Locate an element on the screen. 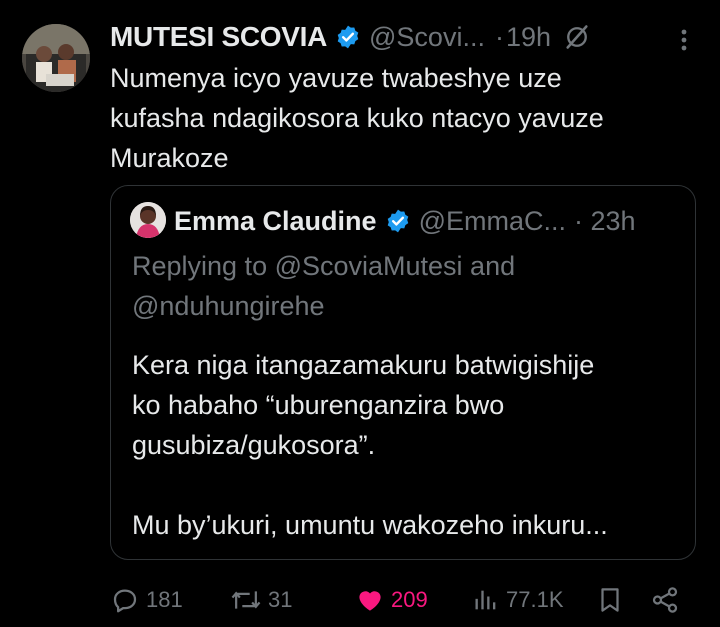 Image resolution: width=720 pixels, height=627 pixels. repost-button: 31 is located at coordinates (261, 600).